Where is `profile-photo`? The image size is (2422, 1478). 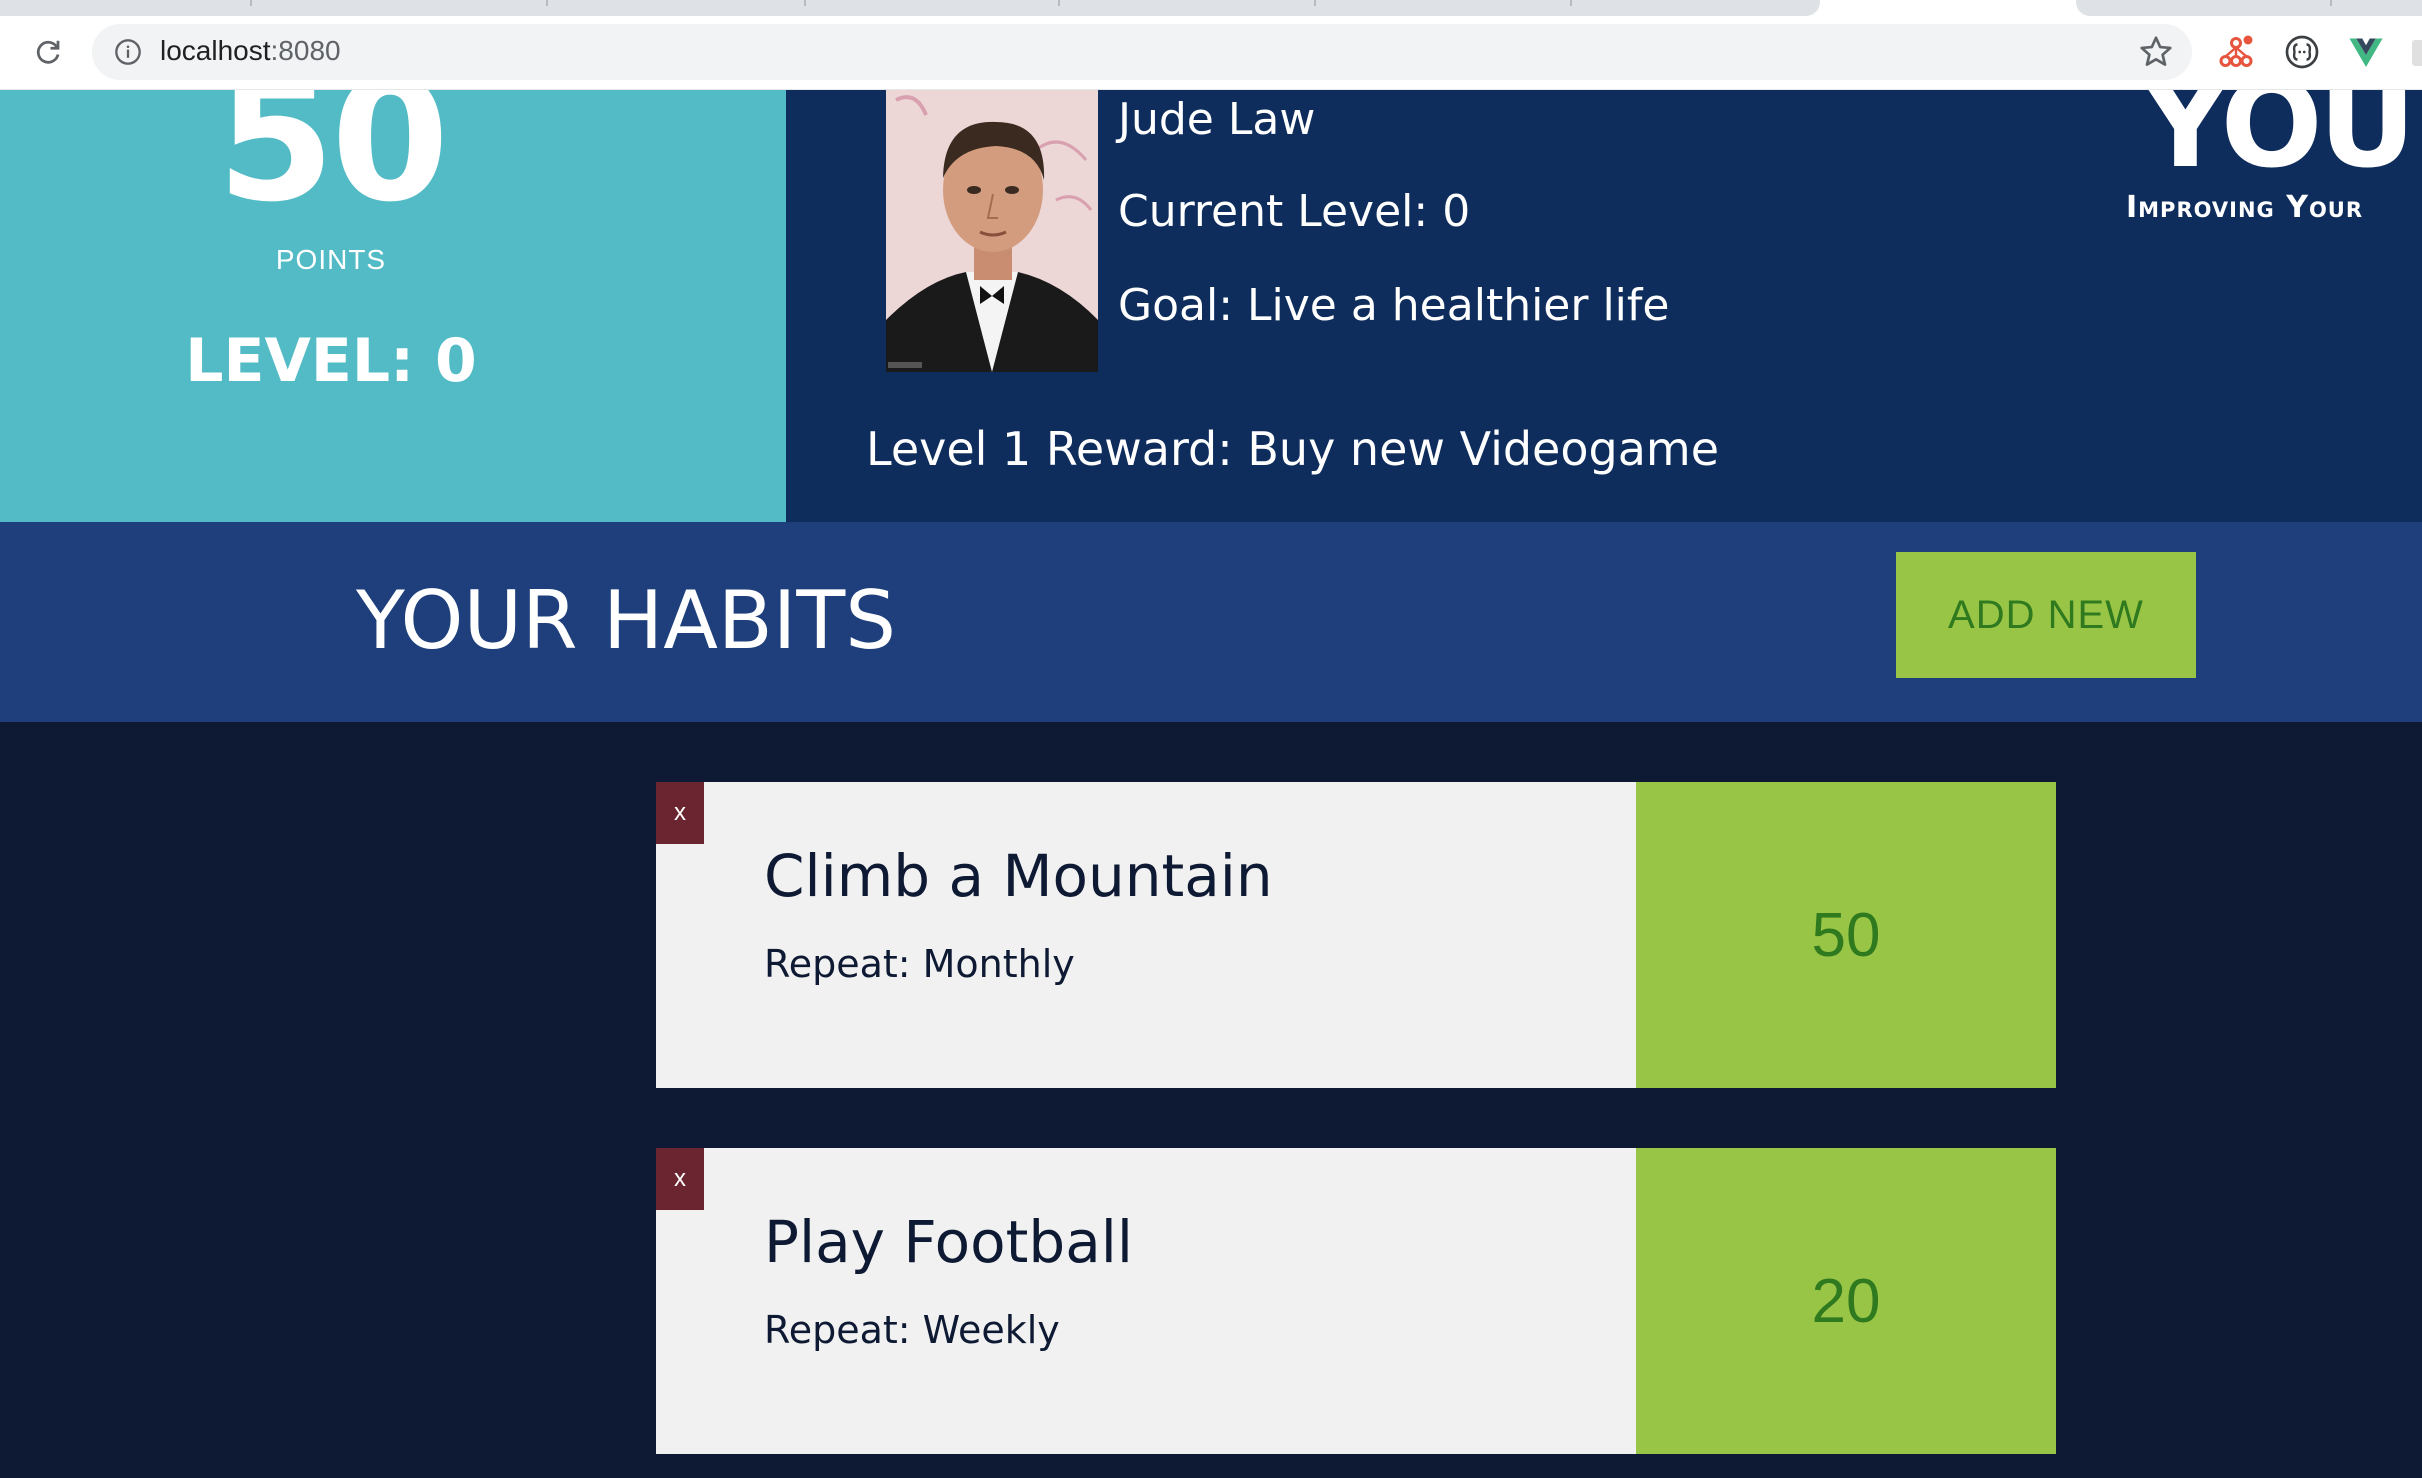 profile-photo is located at coordinates (992, 231).